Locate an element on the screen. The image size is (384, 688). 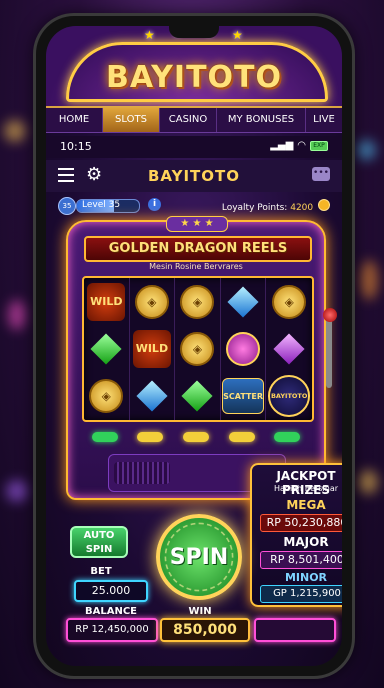
loyalty-label: Loyalty Points: is located at coordinates (254, 208).